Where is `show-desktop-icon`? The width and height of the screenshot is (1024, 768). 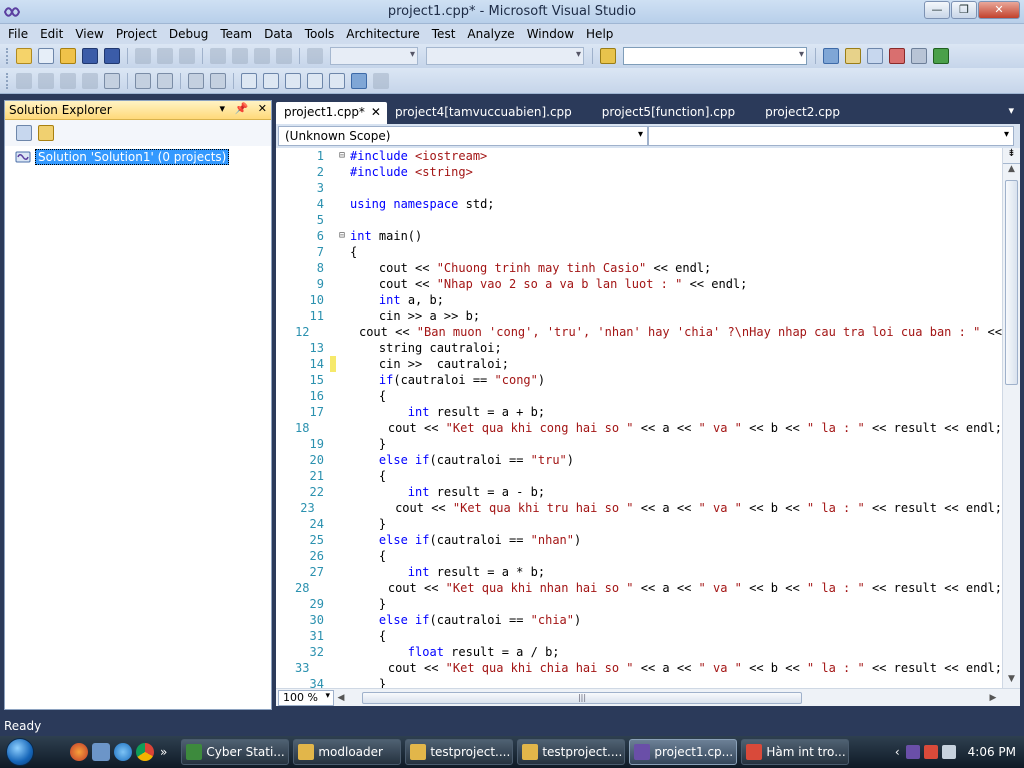
show-desktop-icon is located at coordinates (101, 752).